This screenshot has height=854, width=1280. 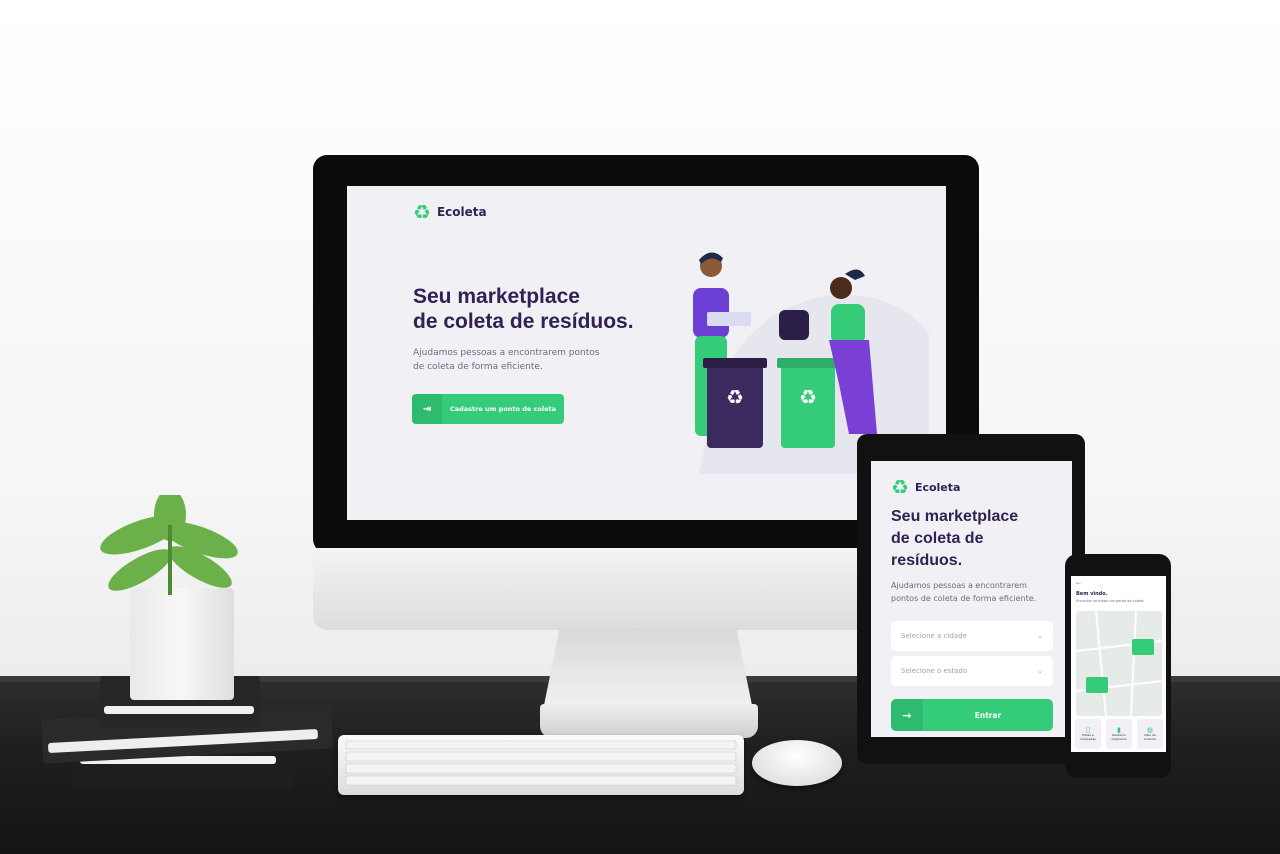 What do you see at coordinates (735, 363) in the screenshot?
I see `purple-bin-lid` at bounding box center [735, 363].